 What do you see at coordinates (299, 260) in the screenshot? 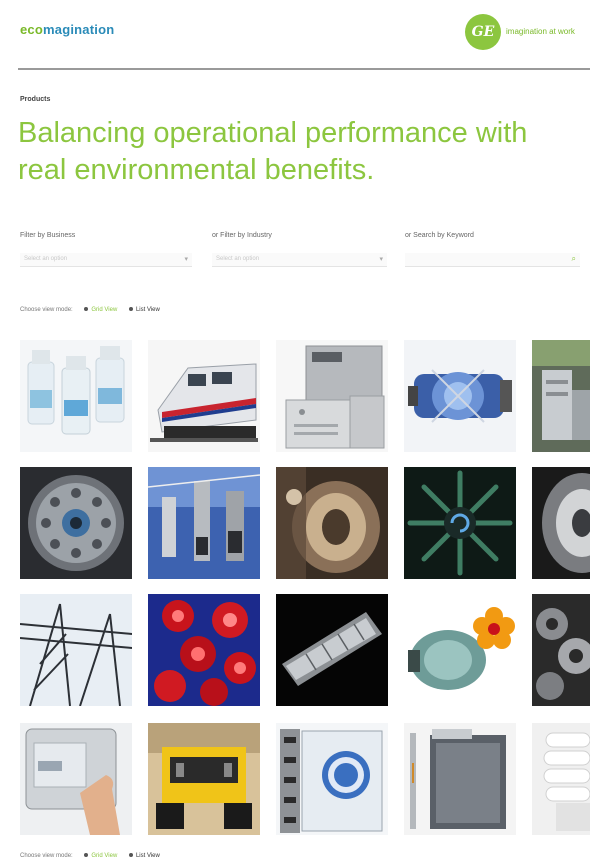
I see `filter-industry-select: Select an option ▾` at bounding box center [299, 260].